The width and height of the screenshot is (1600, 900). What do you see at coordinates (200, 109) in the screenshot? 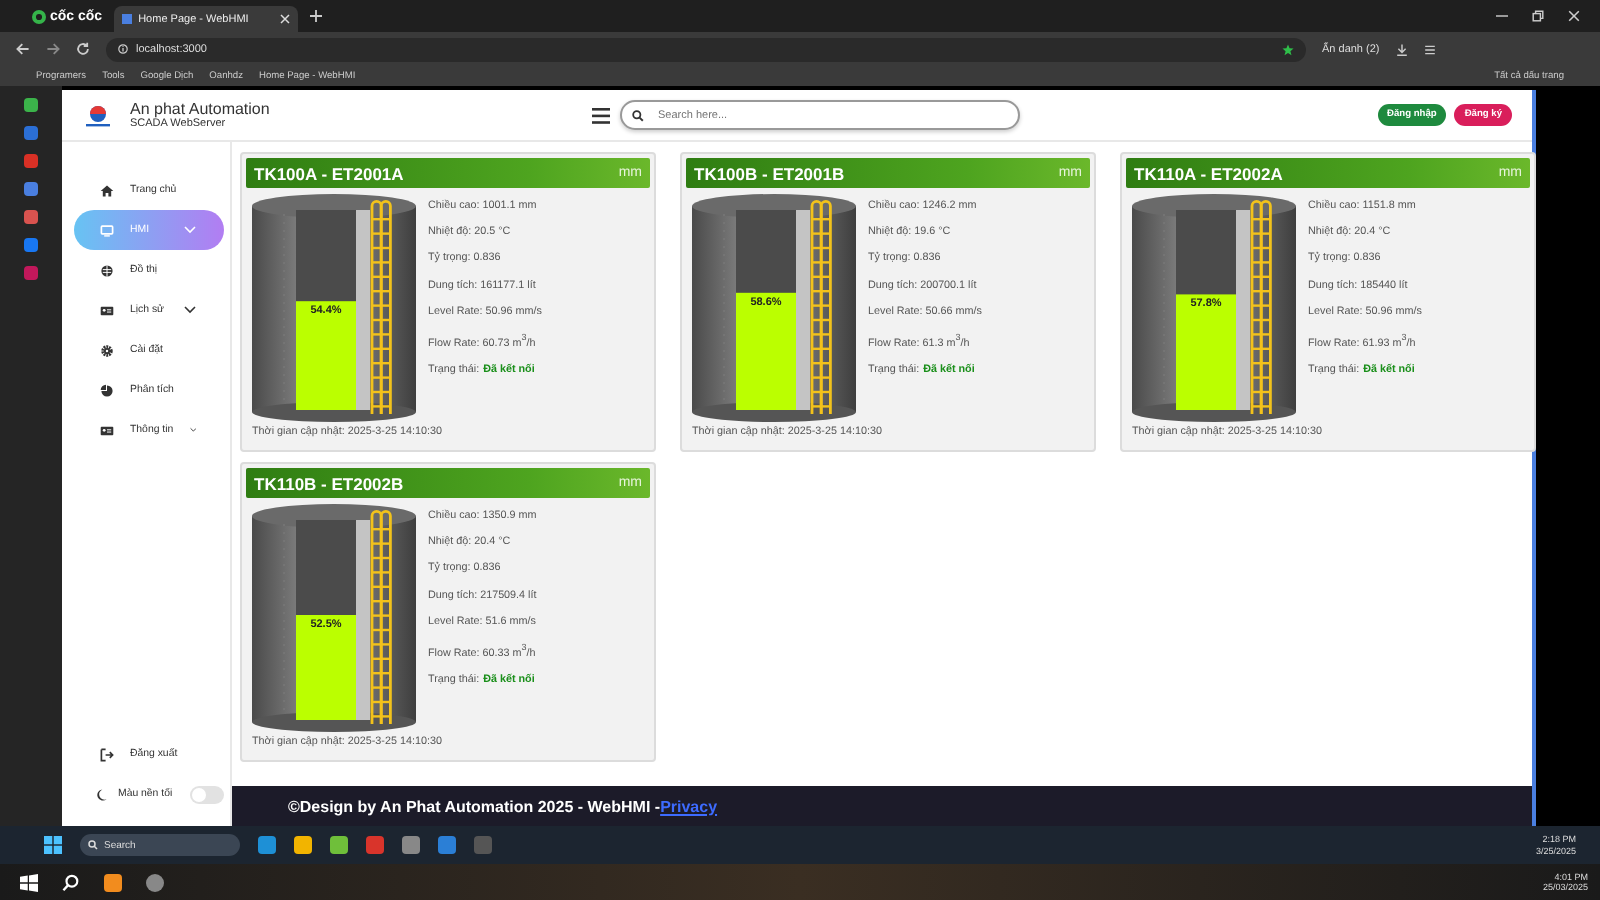
I see `app-title: An phat Automation` at bounding box center [200, 109].